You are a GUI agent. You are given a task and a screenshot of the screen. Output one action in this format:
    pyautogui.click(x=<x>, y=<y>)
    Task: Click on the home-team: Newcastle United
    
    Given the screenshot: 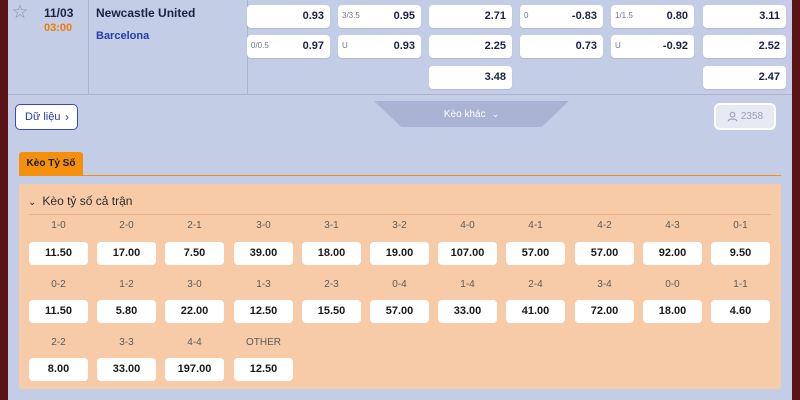 What is the action you would take?
    pyautogui.click(x=146, y=13)
    